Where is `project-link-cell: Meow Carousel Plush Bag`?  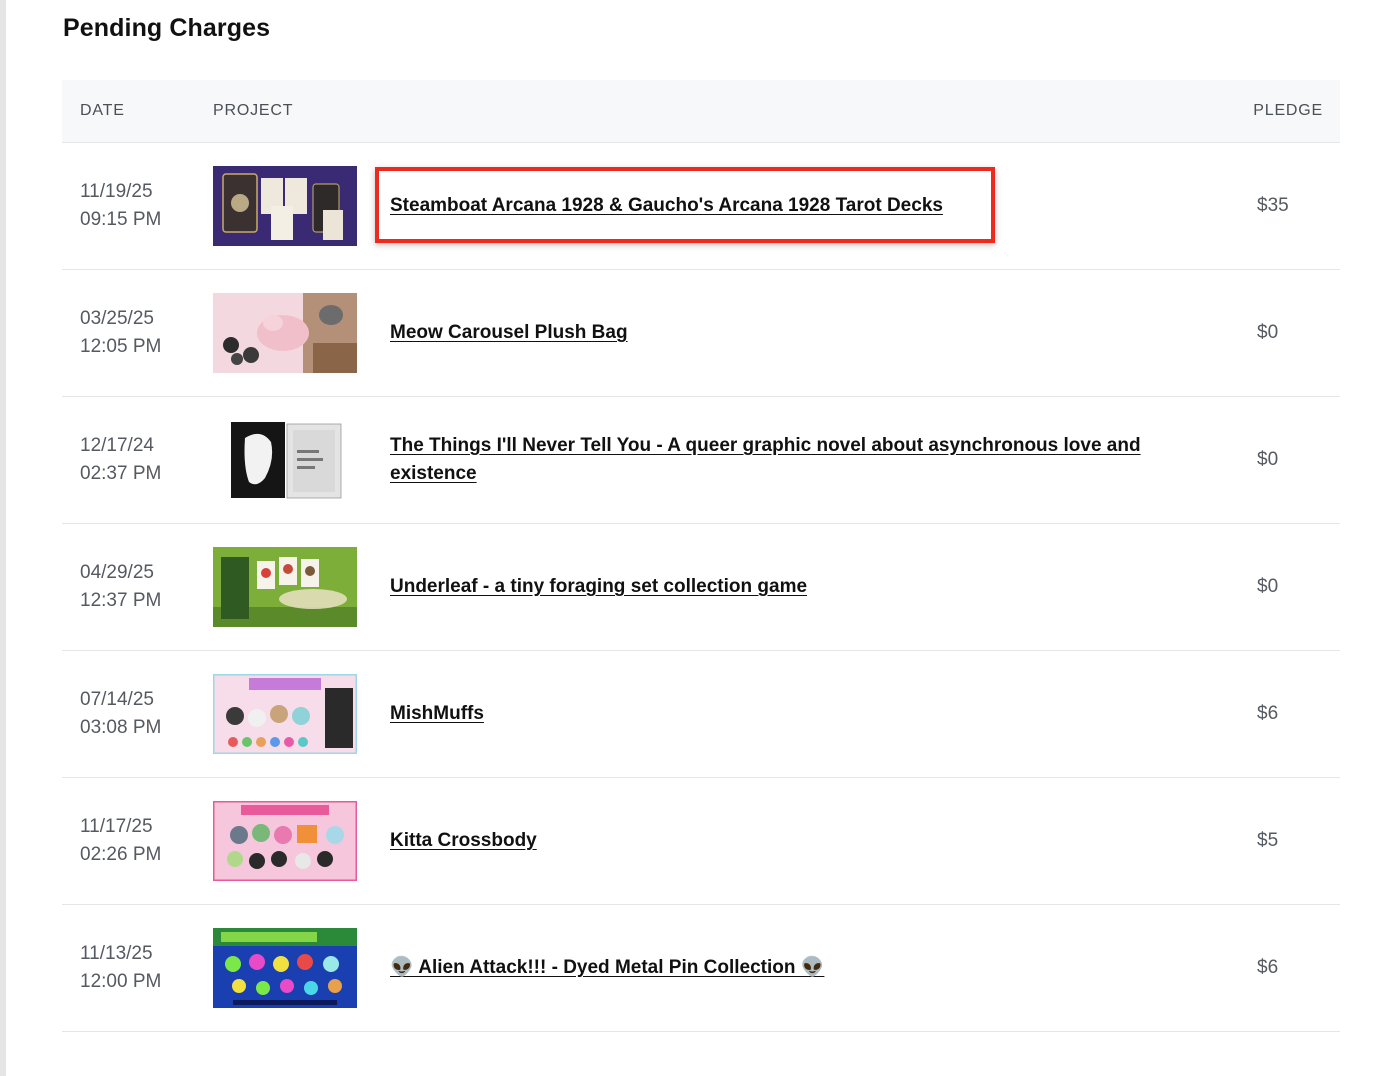
project-link-cell: Meow Carousel Plush Bag is located at coordinates (800, 333).